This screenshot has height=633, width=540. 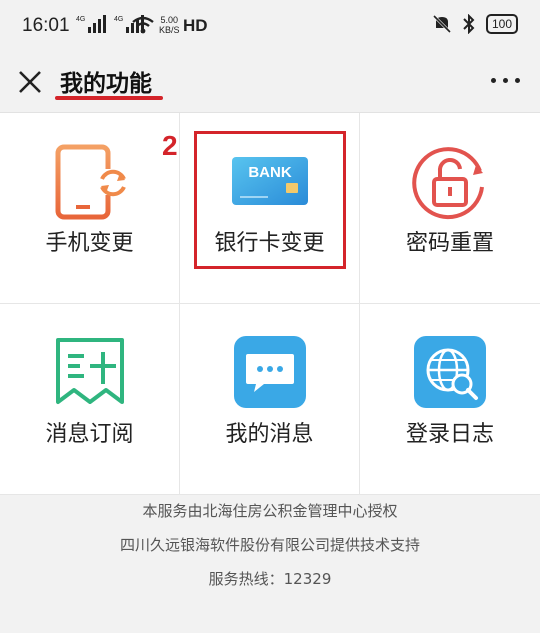 What do you see at coordinates (89, 371) in the screenshot?
I see `subscribe-icon` at bounding box center [89, 371].